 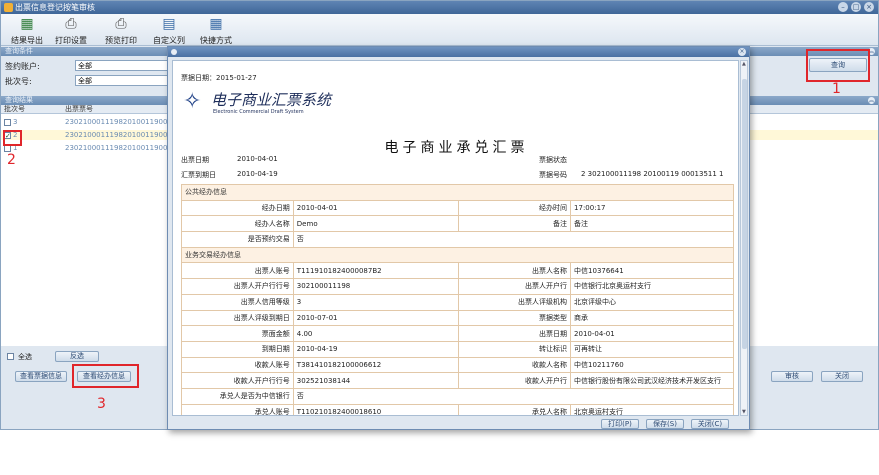 I want to click on shortcut-icon: ▦, so click(x=216, y=24).